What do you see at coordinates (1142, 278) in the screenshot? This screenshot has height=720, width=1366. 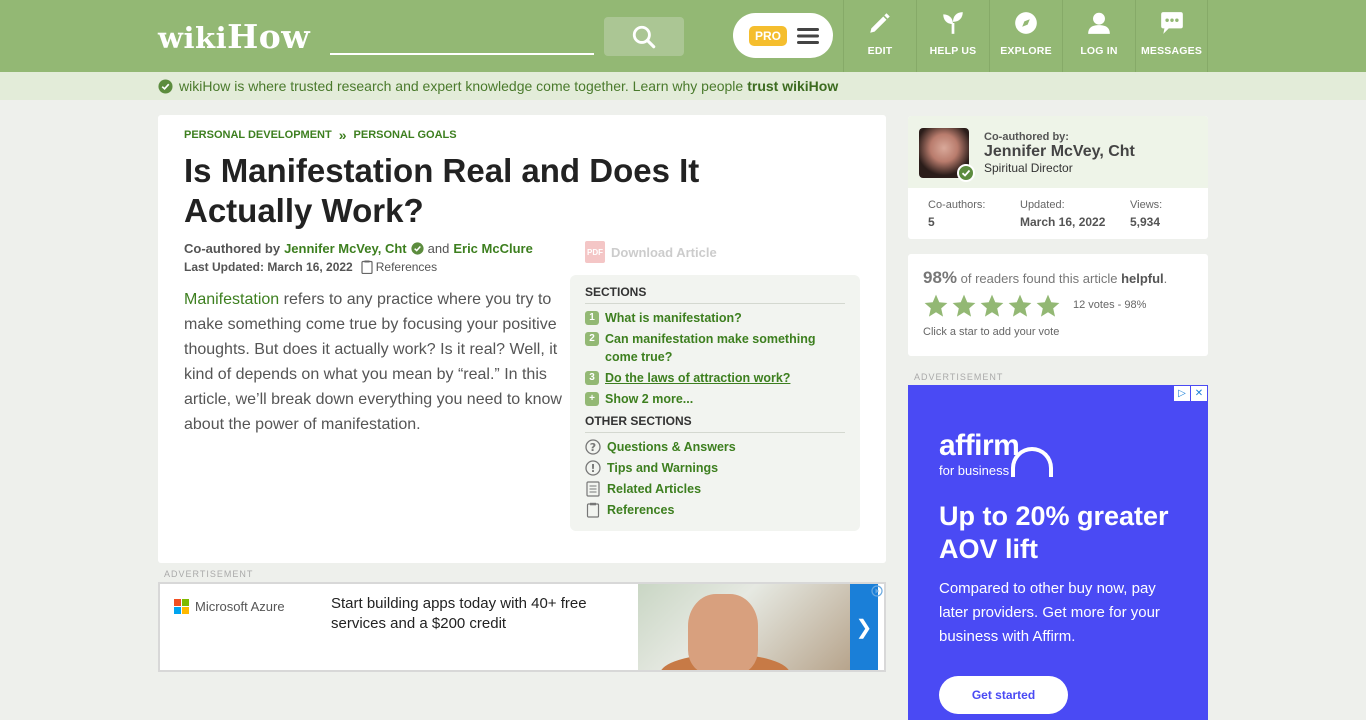 I see `helpful-bold: helpful` at bounding box center [1142, 278].